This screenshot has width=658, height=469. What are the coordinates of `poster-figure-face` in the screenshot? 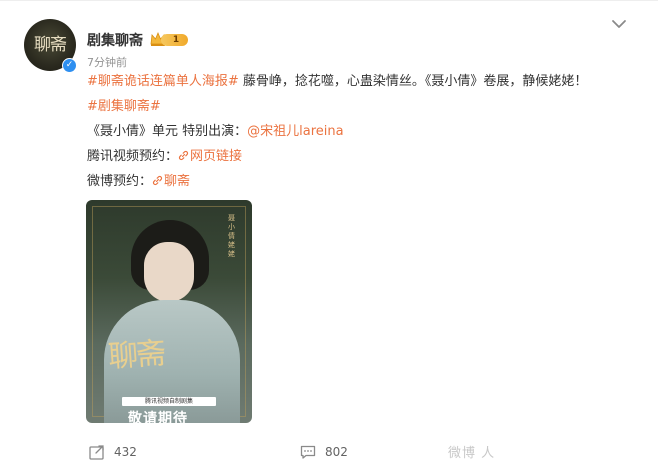 It's located at (169, 272).